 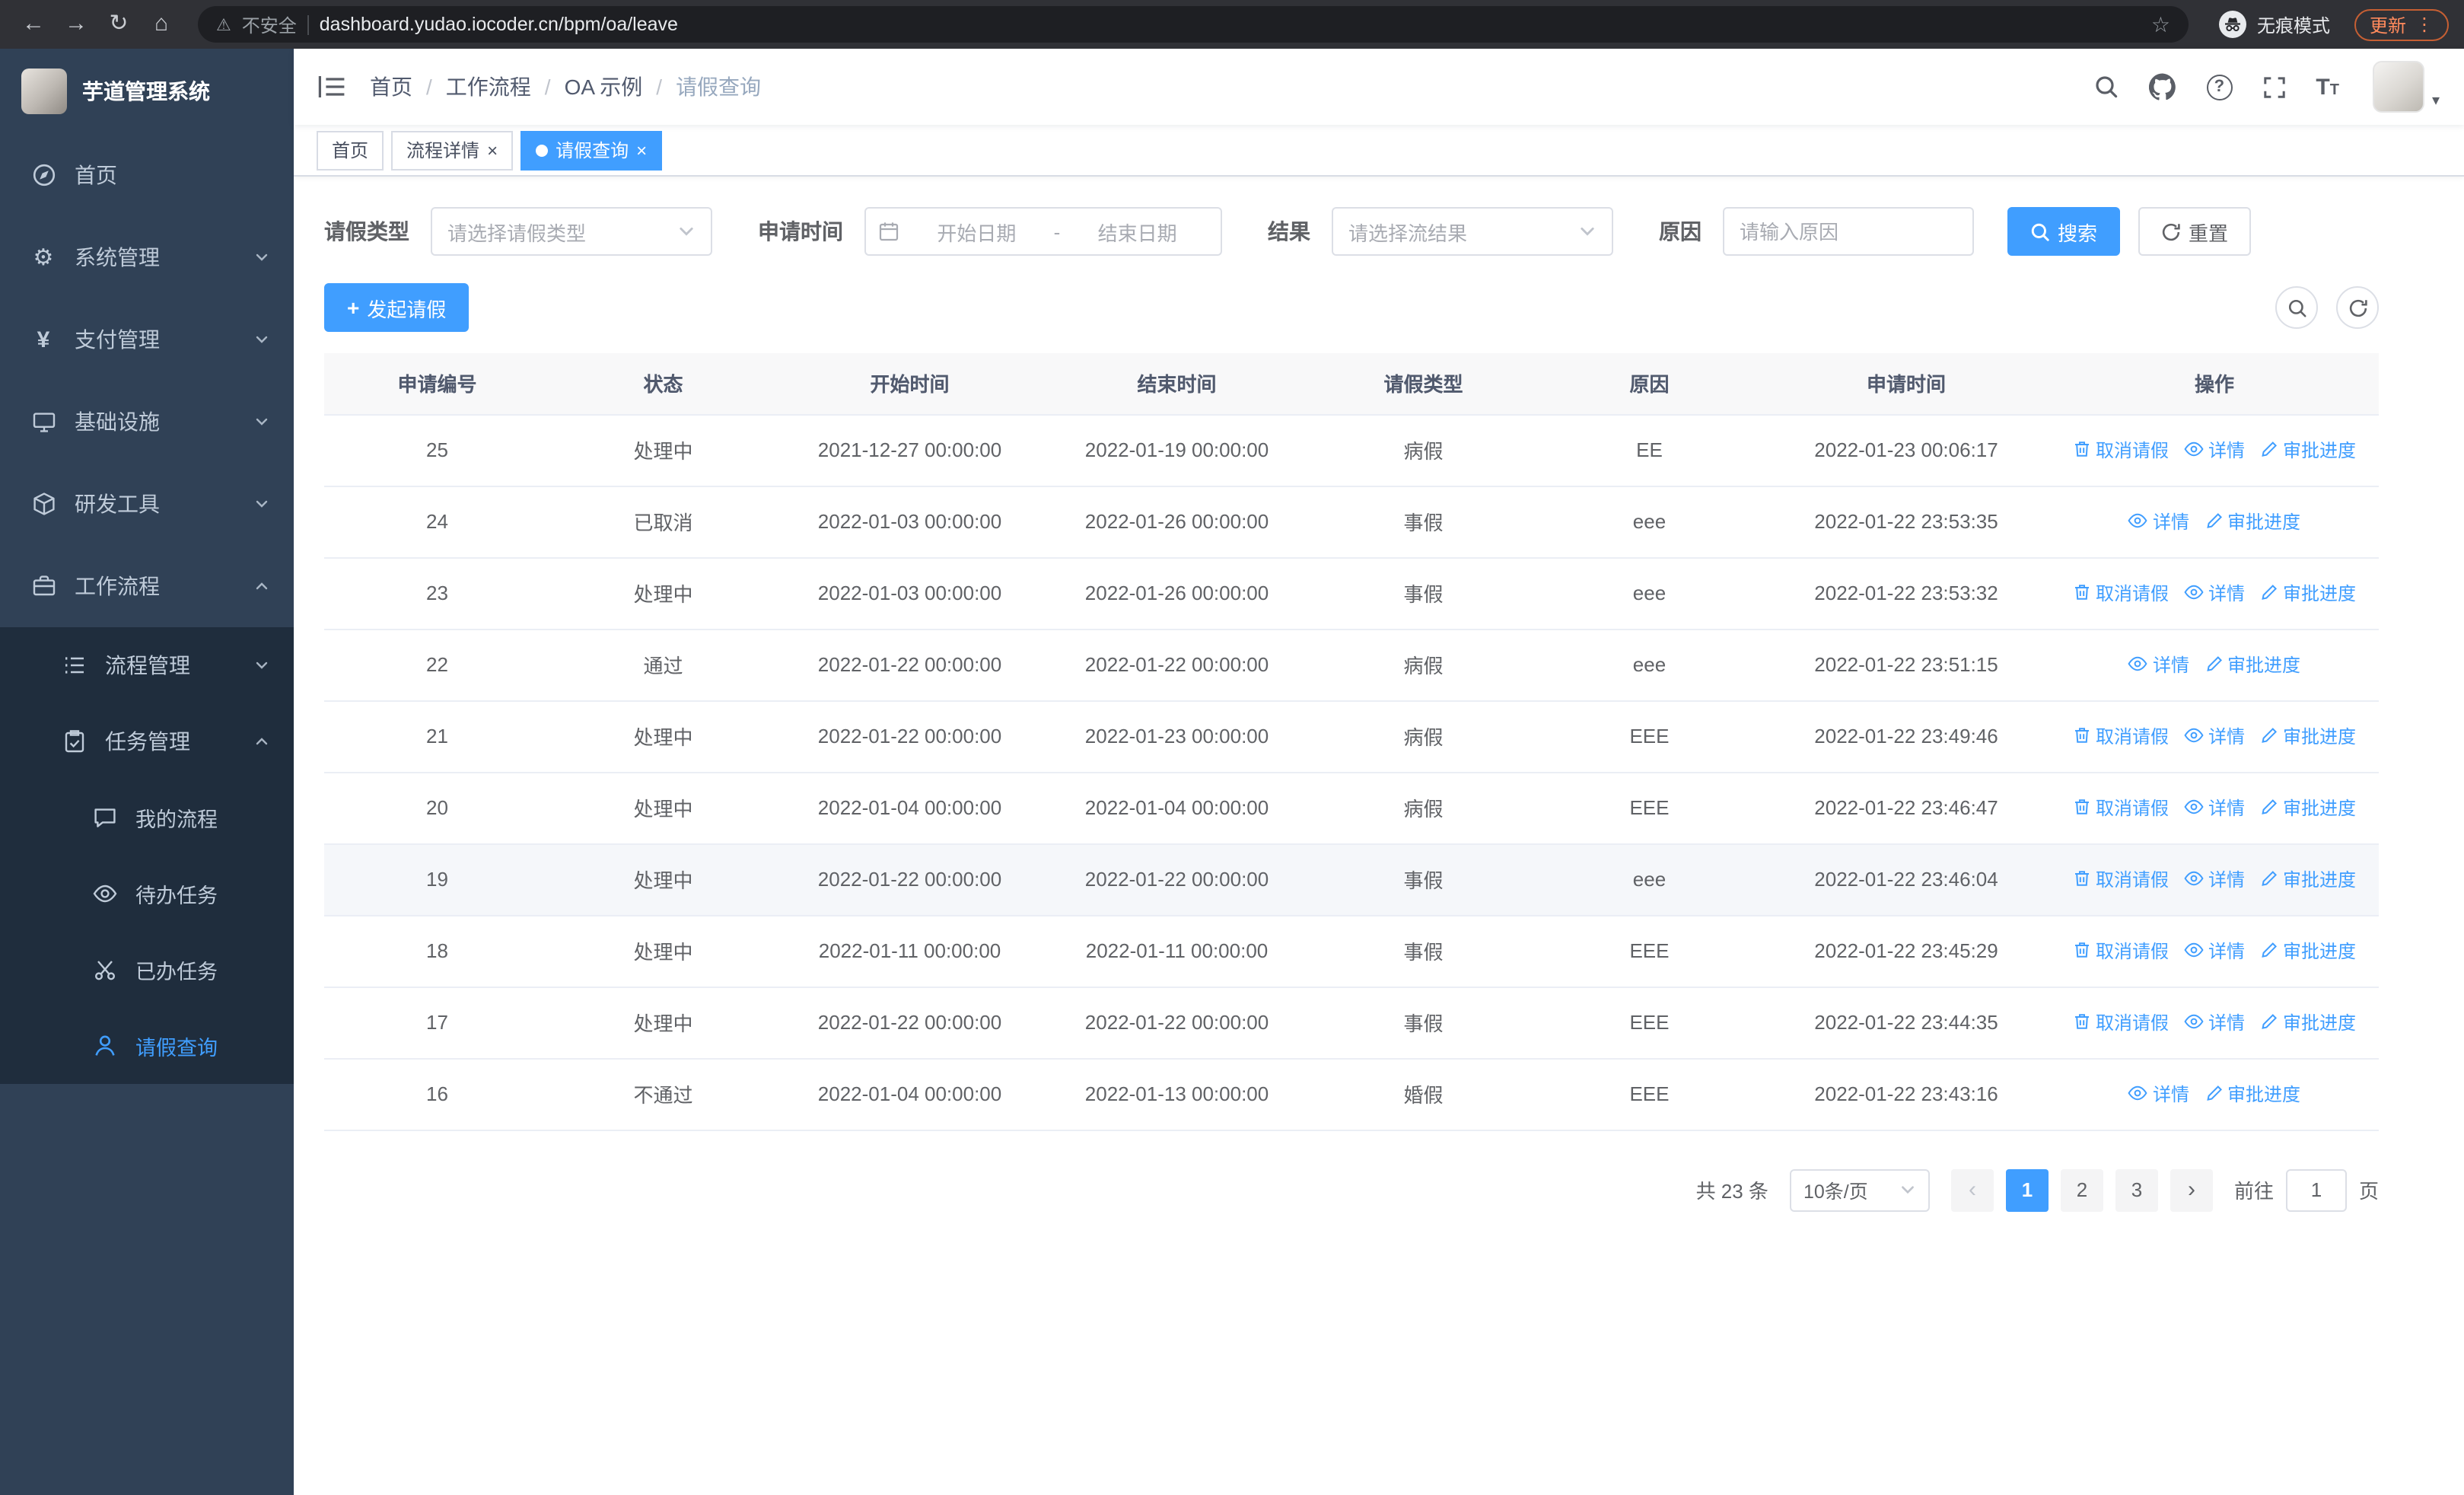 I want to click on cell-request-id: 17, so click(x=437, y=1023).